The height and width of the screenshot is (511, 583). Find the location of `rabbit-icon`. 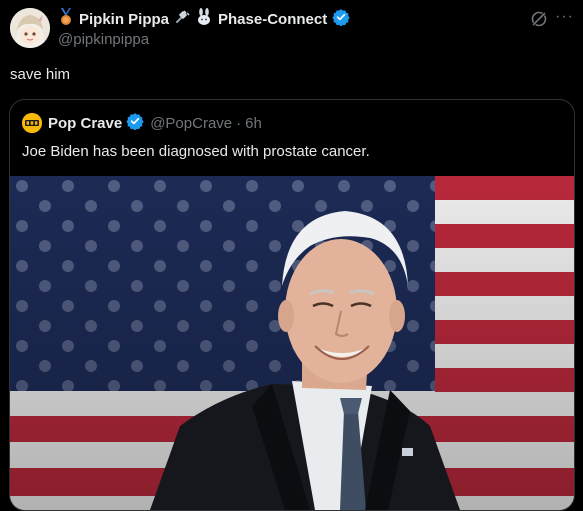

rabbit-icon is located at coordinates (204, 19).